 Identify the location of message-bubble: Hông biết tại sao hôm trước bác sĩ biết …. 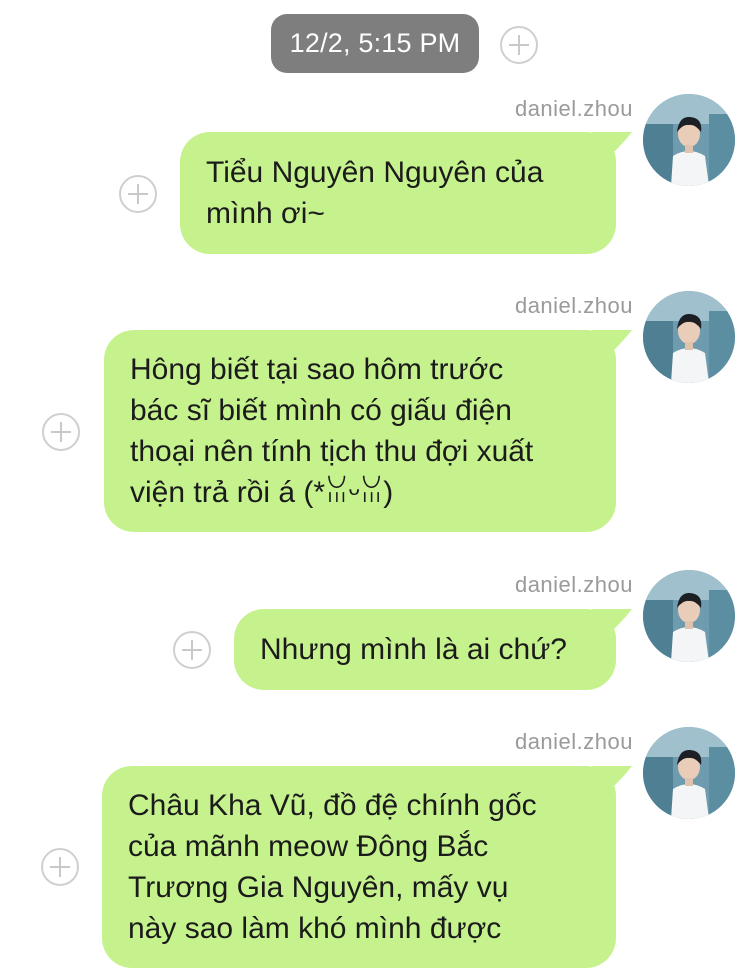
(368, 431).